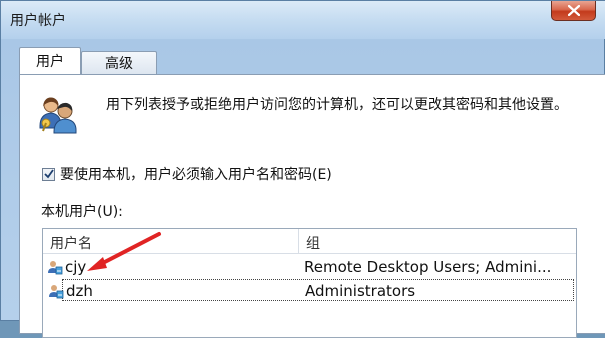 The height and width of the screenshot is (338, 605). I want to click on close-icon, so click(573, 10).